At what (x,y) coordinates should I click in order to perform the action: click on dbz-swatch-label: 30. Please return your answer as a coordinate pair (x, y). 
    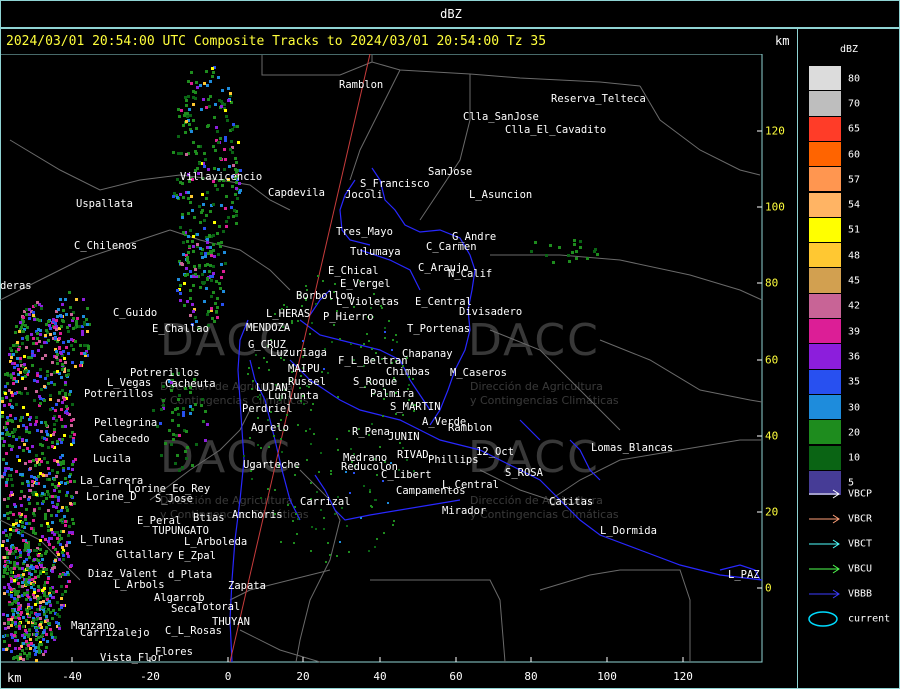
    Looking at the image, I should click on (854, 408).